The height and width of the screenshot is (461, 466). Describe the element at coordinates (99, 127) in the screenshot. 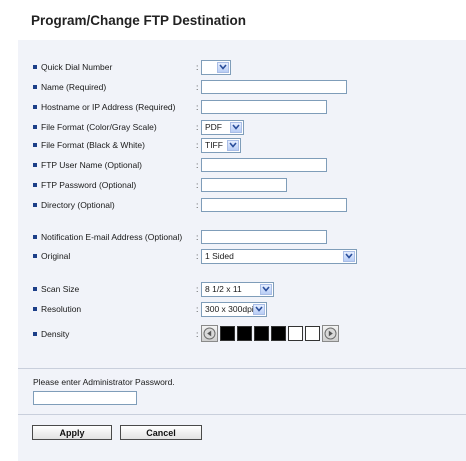

I see `format-color-label: File Format (Color/Gray Scale)` at that location.